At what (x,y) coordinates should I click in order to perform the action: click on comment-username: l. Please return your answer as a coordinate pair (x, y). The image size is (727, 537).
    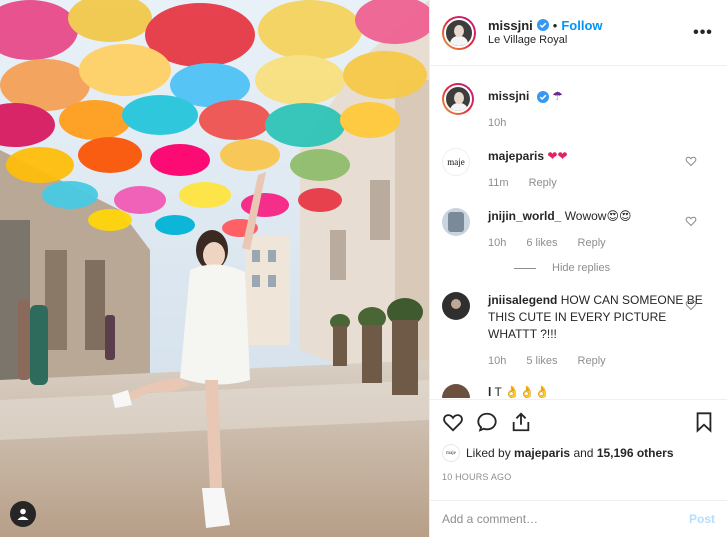
    Looking at the image, I should click on (489, 391).